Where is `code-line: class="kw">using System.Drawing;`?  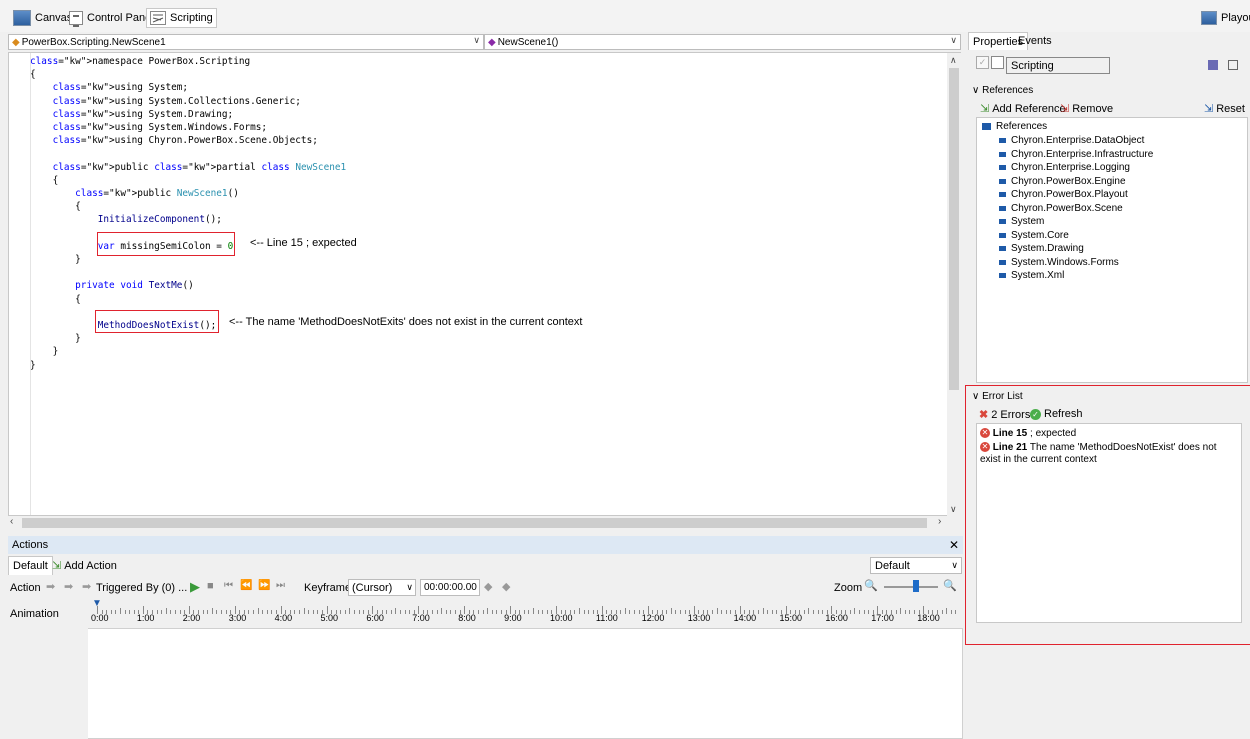
code-line: class="kw">using System.Drawing; is located at coordinates (132, 114).